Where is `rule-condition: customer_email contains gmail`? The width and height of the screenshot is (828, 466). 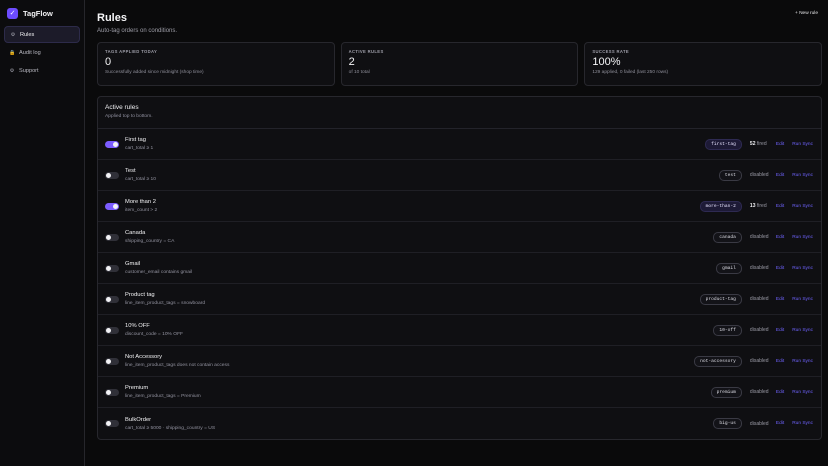 rule-condition: customer_email contains gmail is located at coordinates (159, 272).